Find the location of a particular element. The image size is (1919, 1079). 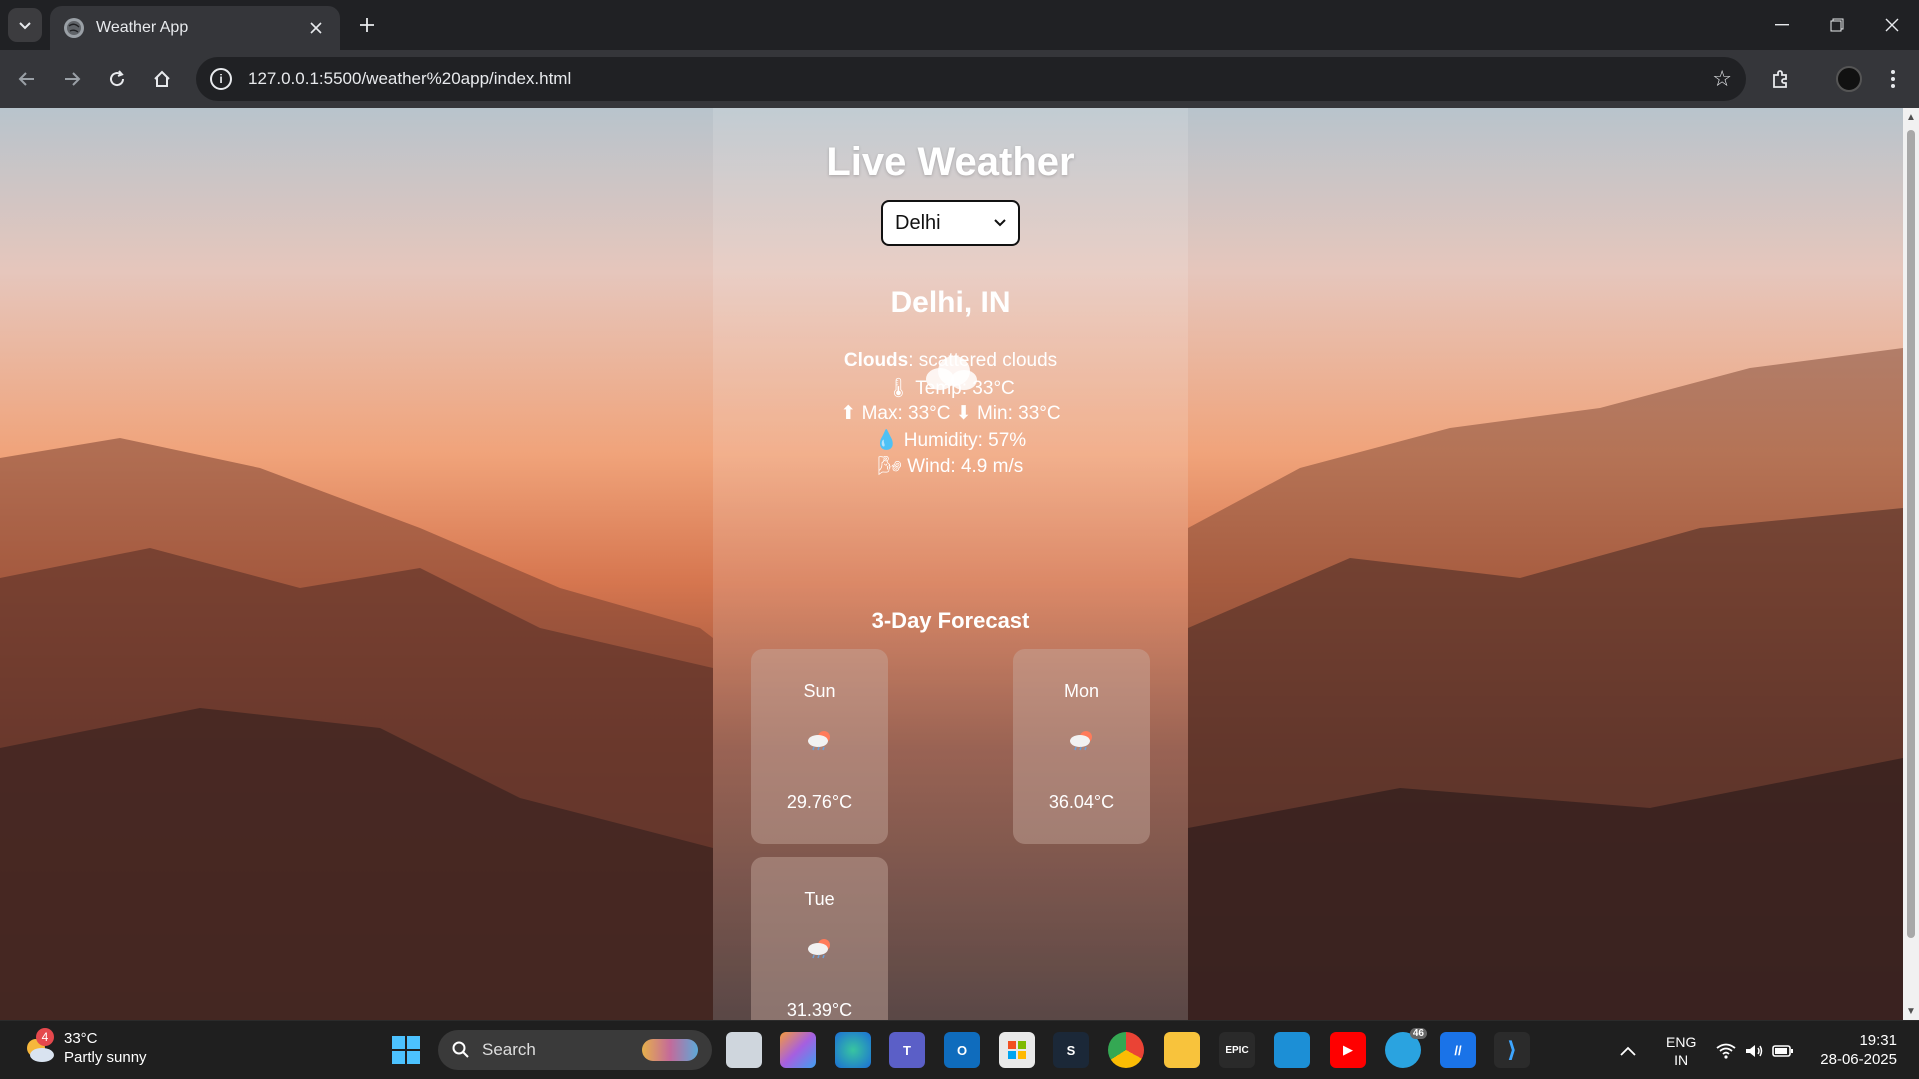

steam-icon: S is located at coordinates (1071, 1050).